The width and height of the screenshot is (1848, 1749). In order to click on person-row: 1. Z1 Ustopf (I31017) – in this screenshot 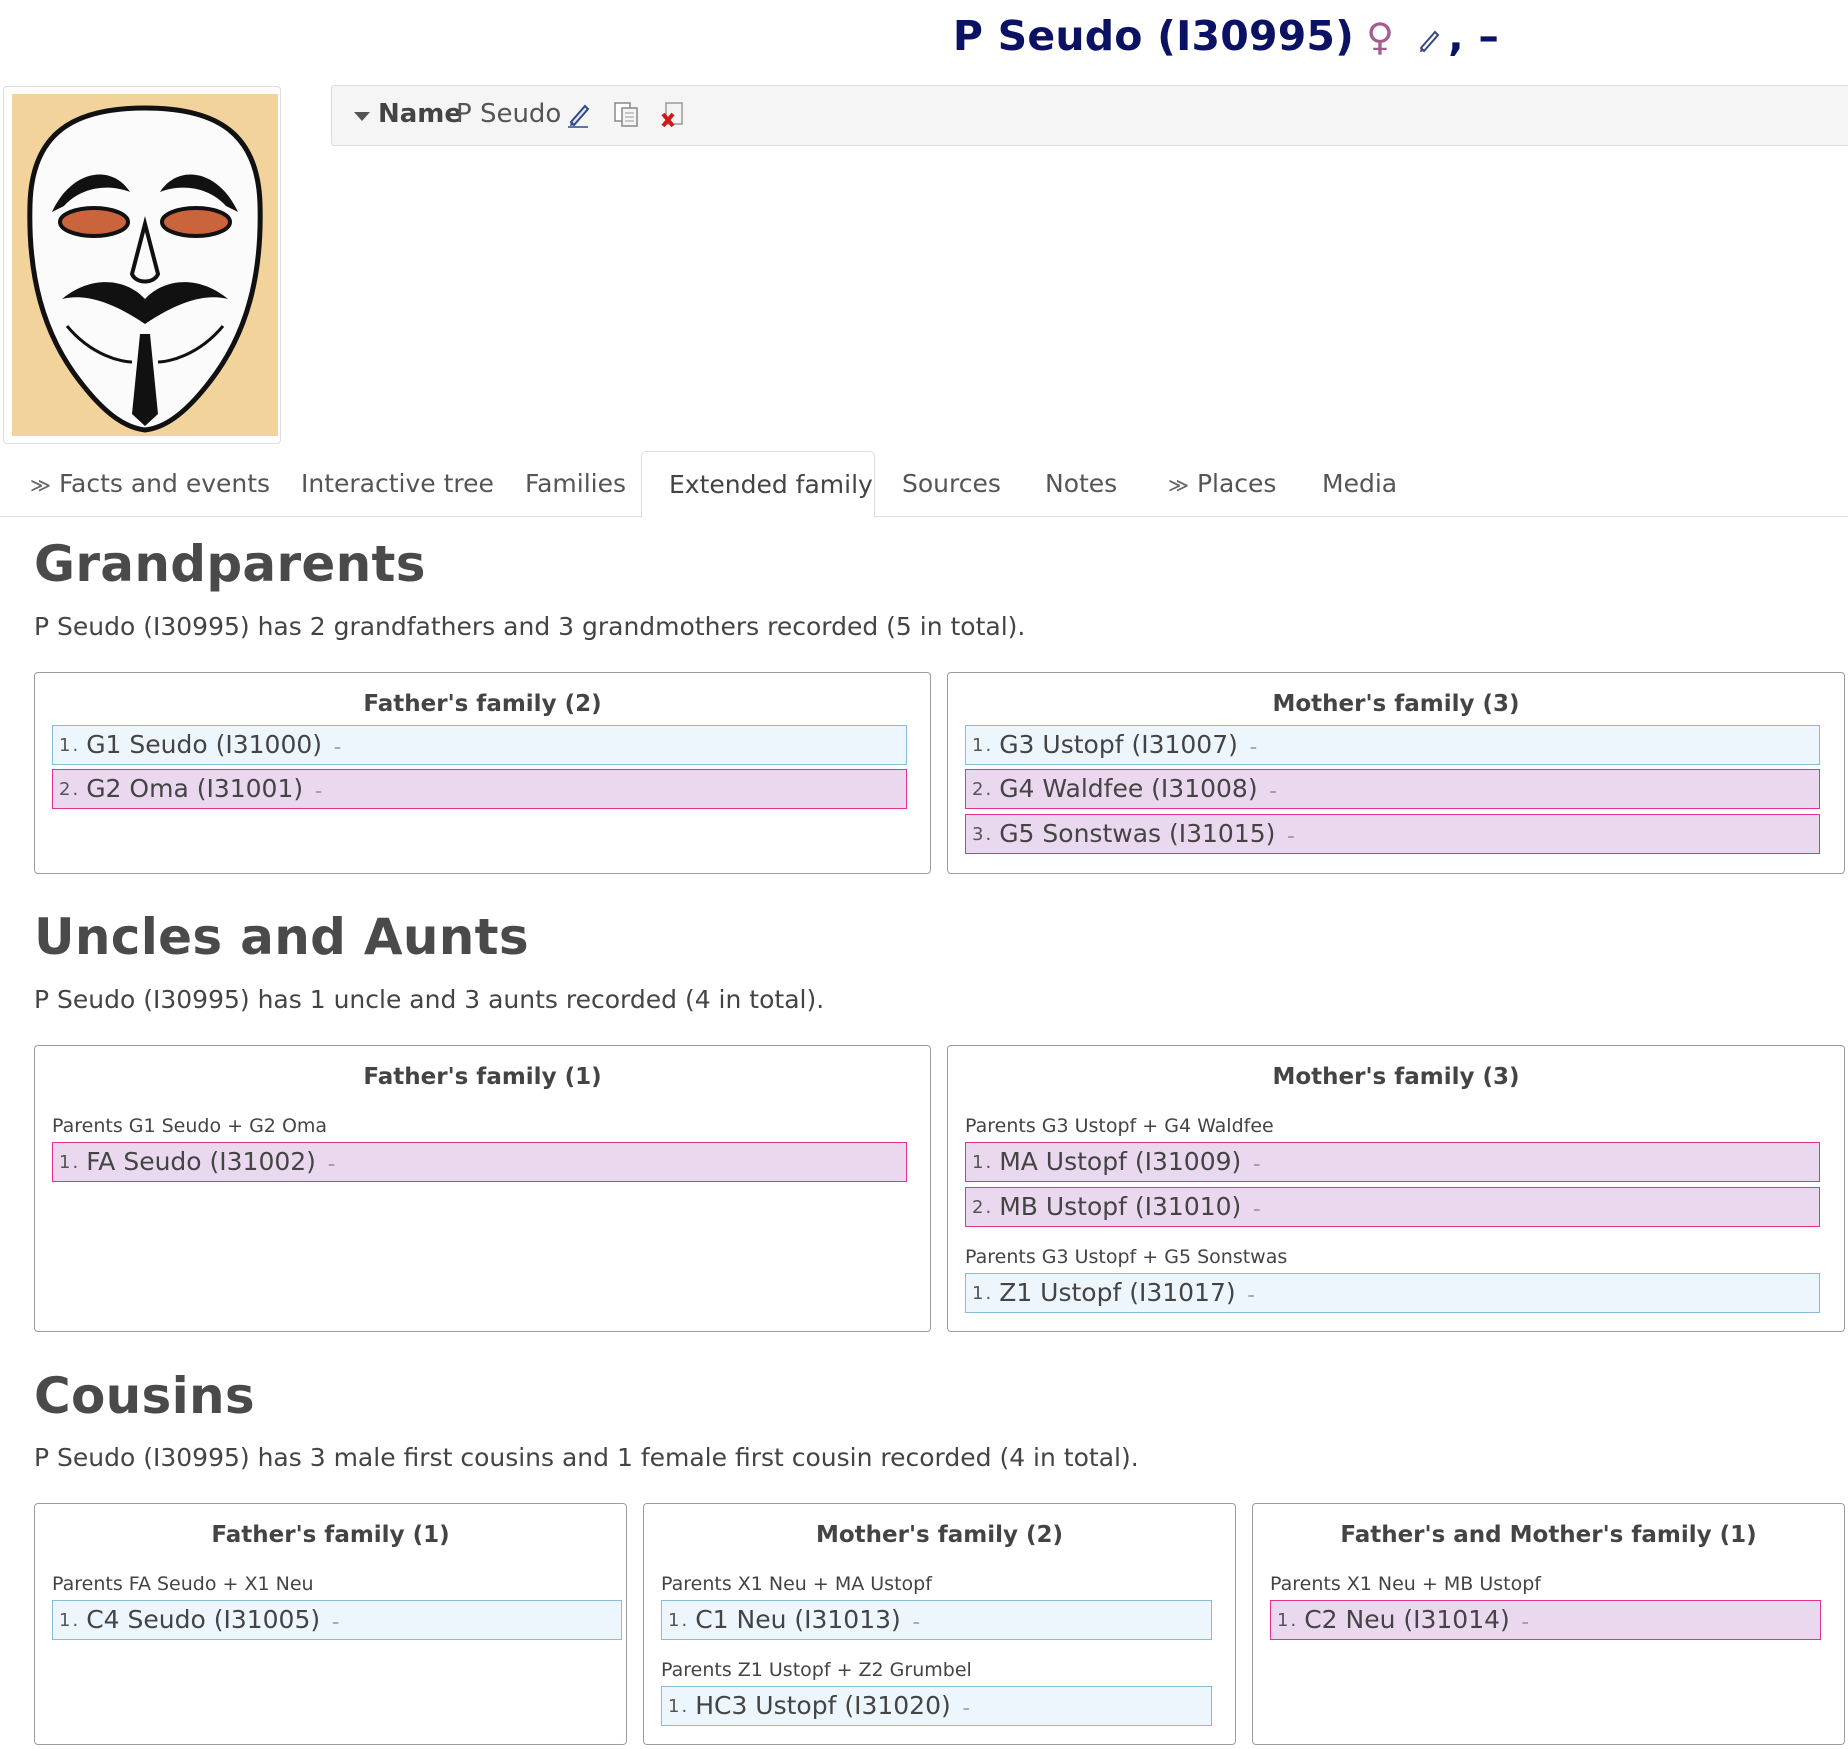, I will do `click(1392, 1293)`.